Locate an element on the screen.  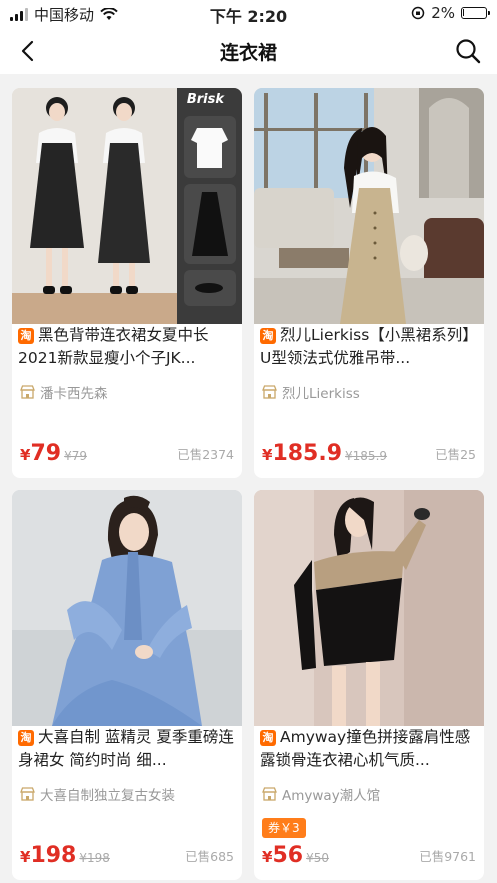
battery-percent: 2% is located at coordinates (443, 13).